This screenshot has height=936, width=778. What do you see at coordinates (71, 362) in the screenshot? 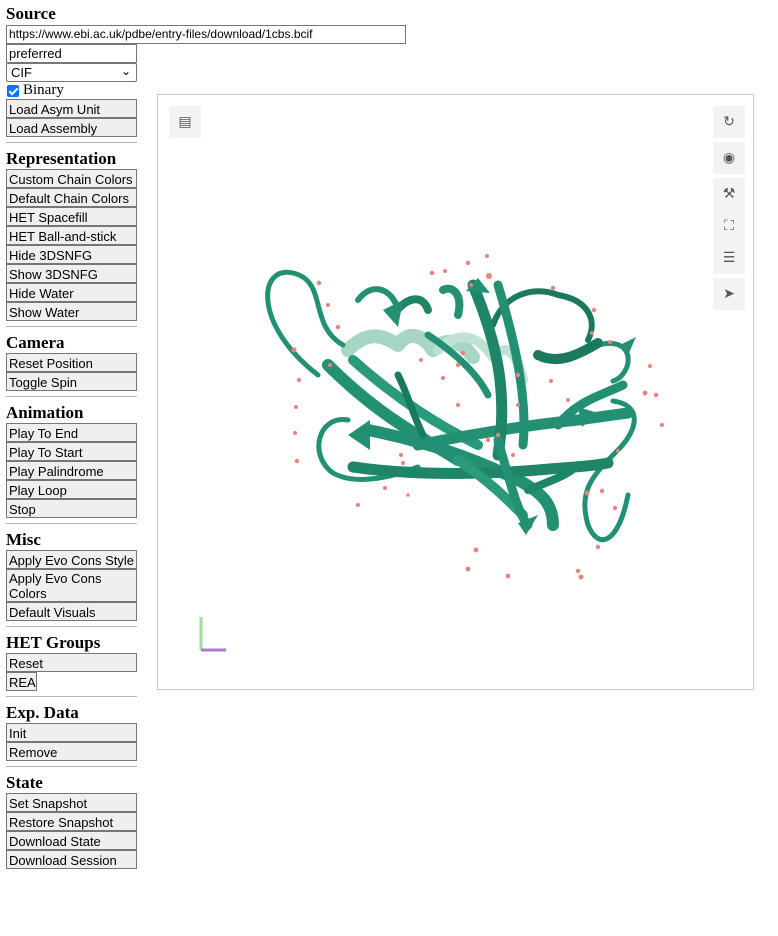
I see `reset-position-button: Reset Position` at bounding box center [71, 362].